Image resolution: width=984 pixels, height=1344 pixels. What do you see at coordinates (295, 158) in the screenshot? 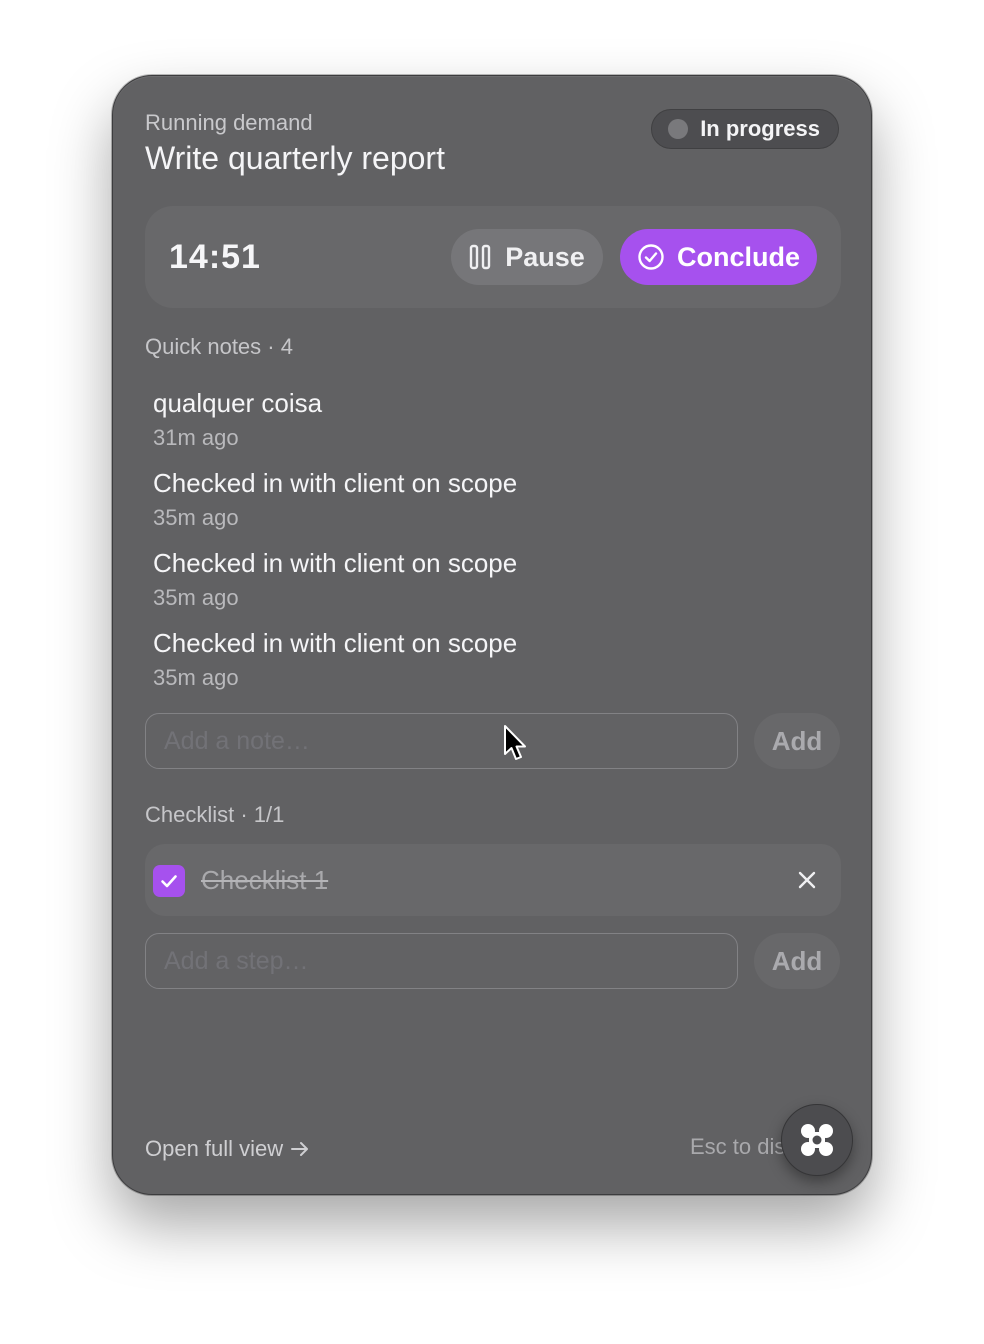
I see `demand-title: Write quarterly report` at bounding box center [295, 158].